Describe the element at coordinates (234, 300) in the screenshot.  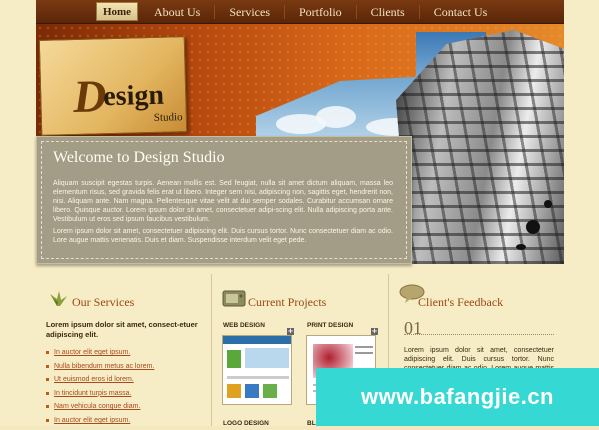
I see `tv-icon` at that location.